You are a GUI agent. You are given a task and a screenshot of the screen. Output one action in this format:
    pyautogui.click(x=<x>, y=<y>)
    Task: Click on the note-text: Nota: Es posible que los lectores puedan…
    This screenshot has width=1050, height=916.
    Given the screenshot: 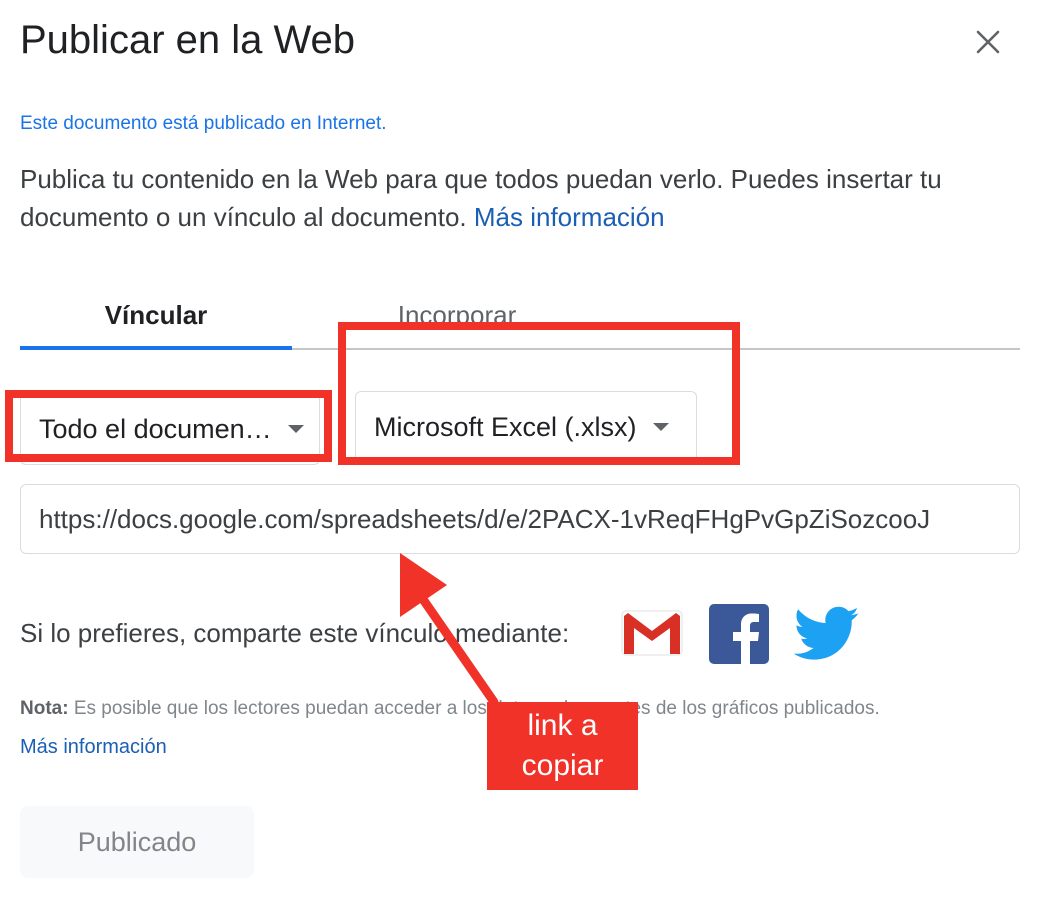 What is the action you would take?
    pyautogui.click(x=450, y=709)
    